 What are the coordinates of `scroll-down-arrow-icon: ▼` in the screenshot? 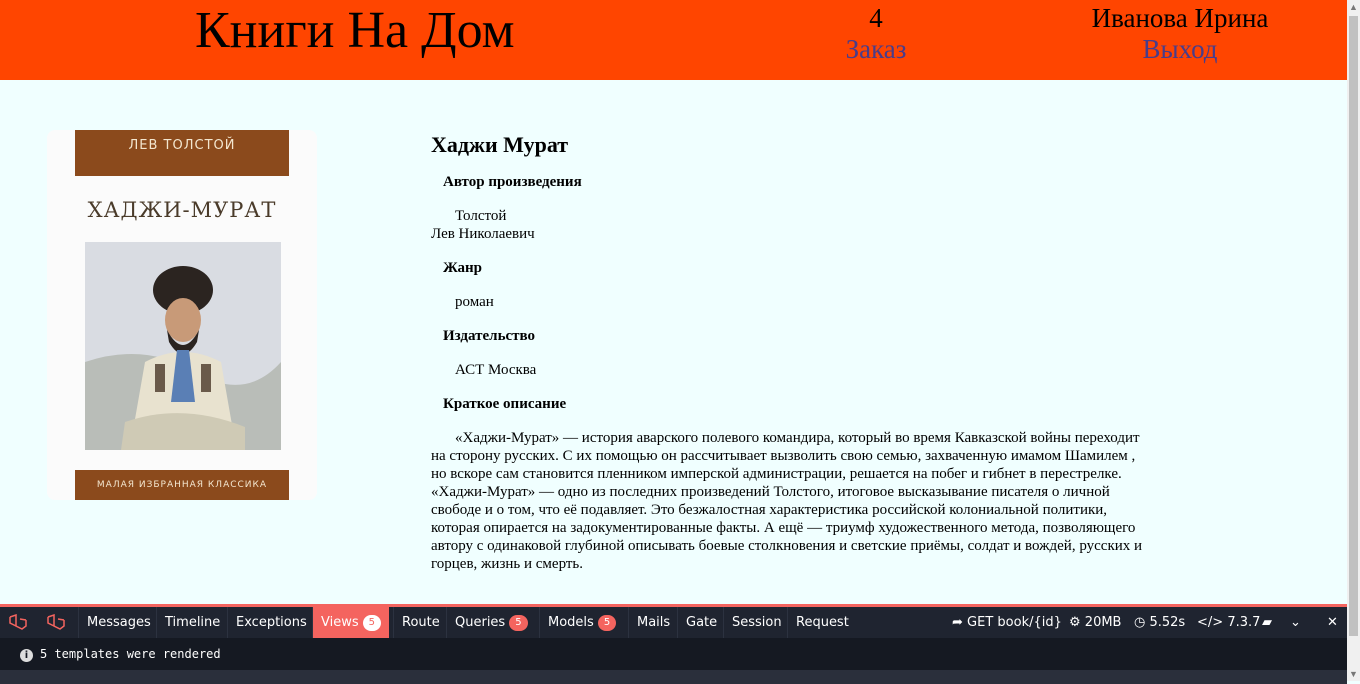 It's located at (1353, 674).